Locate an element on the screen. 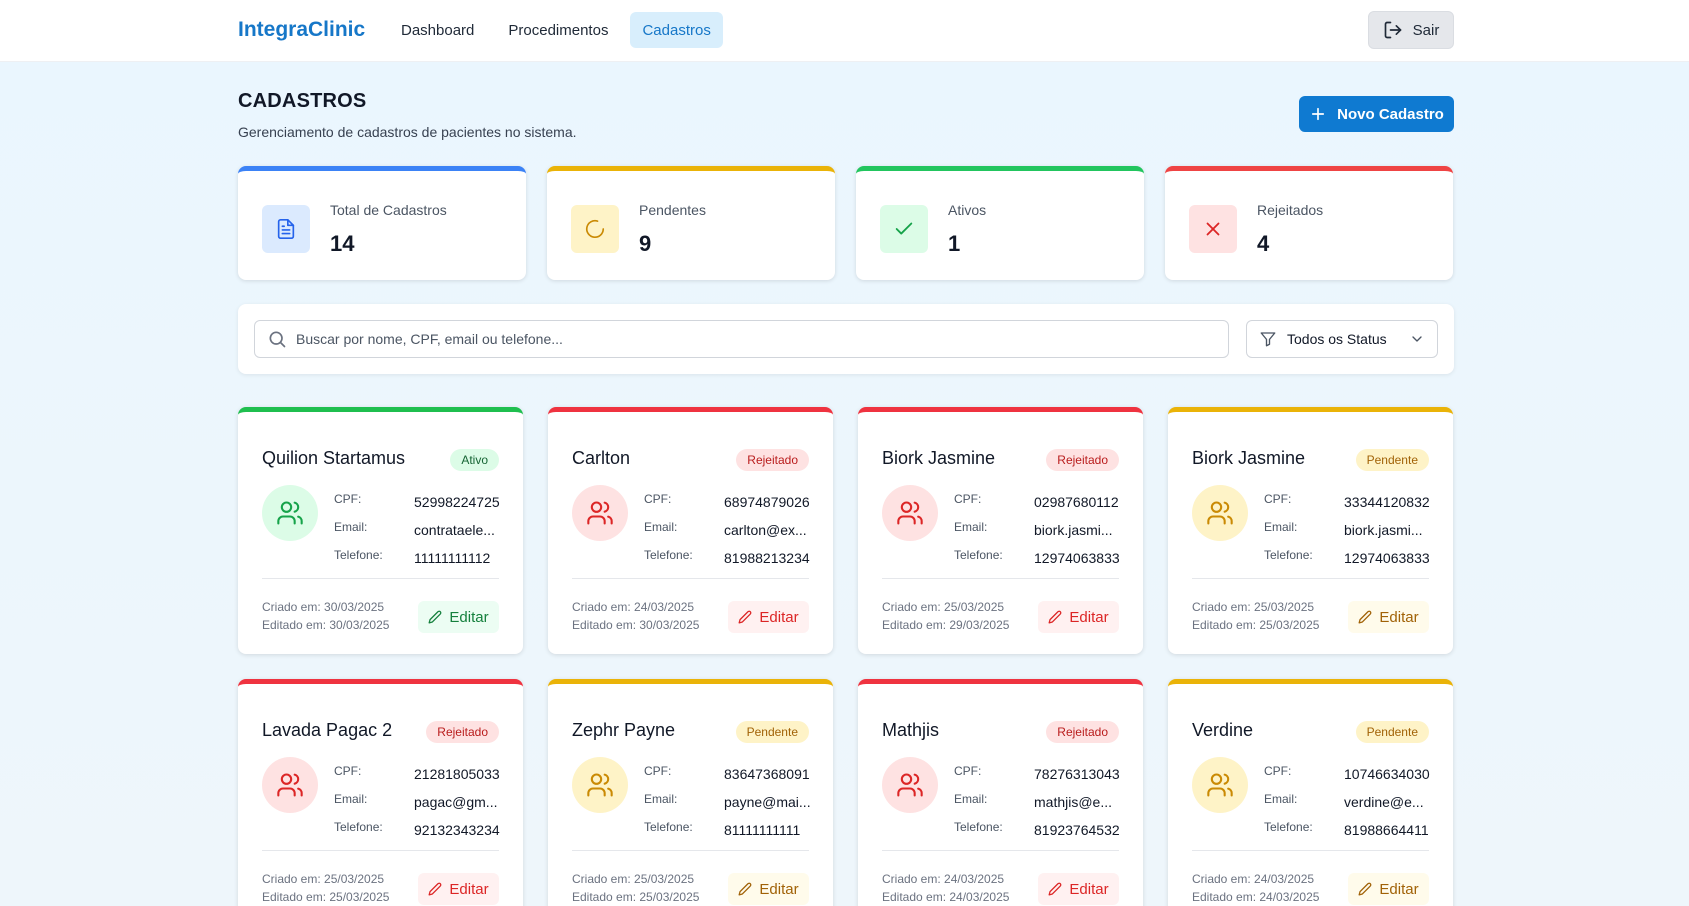  x-icon is located at coordinates (1213, 229).